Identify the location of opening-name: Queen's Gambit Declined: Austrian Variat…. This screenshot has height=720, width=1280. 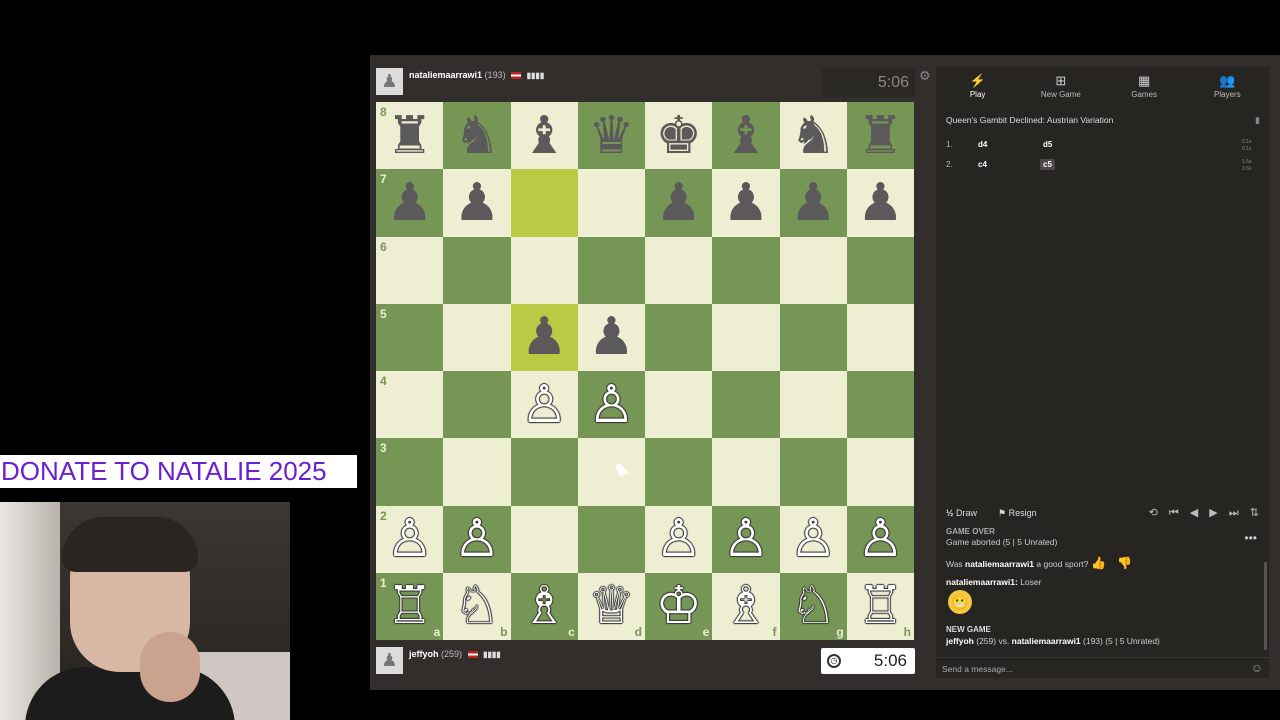
(1106, 120).